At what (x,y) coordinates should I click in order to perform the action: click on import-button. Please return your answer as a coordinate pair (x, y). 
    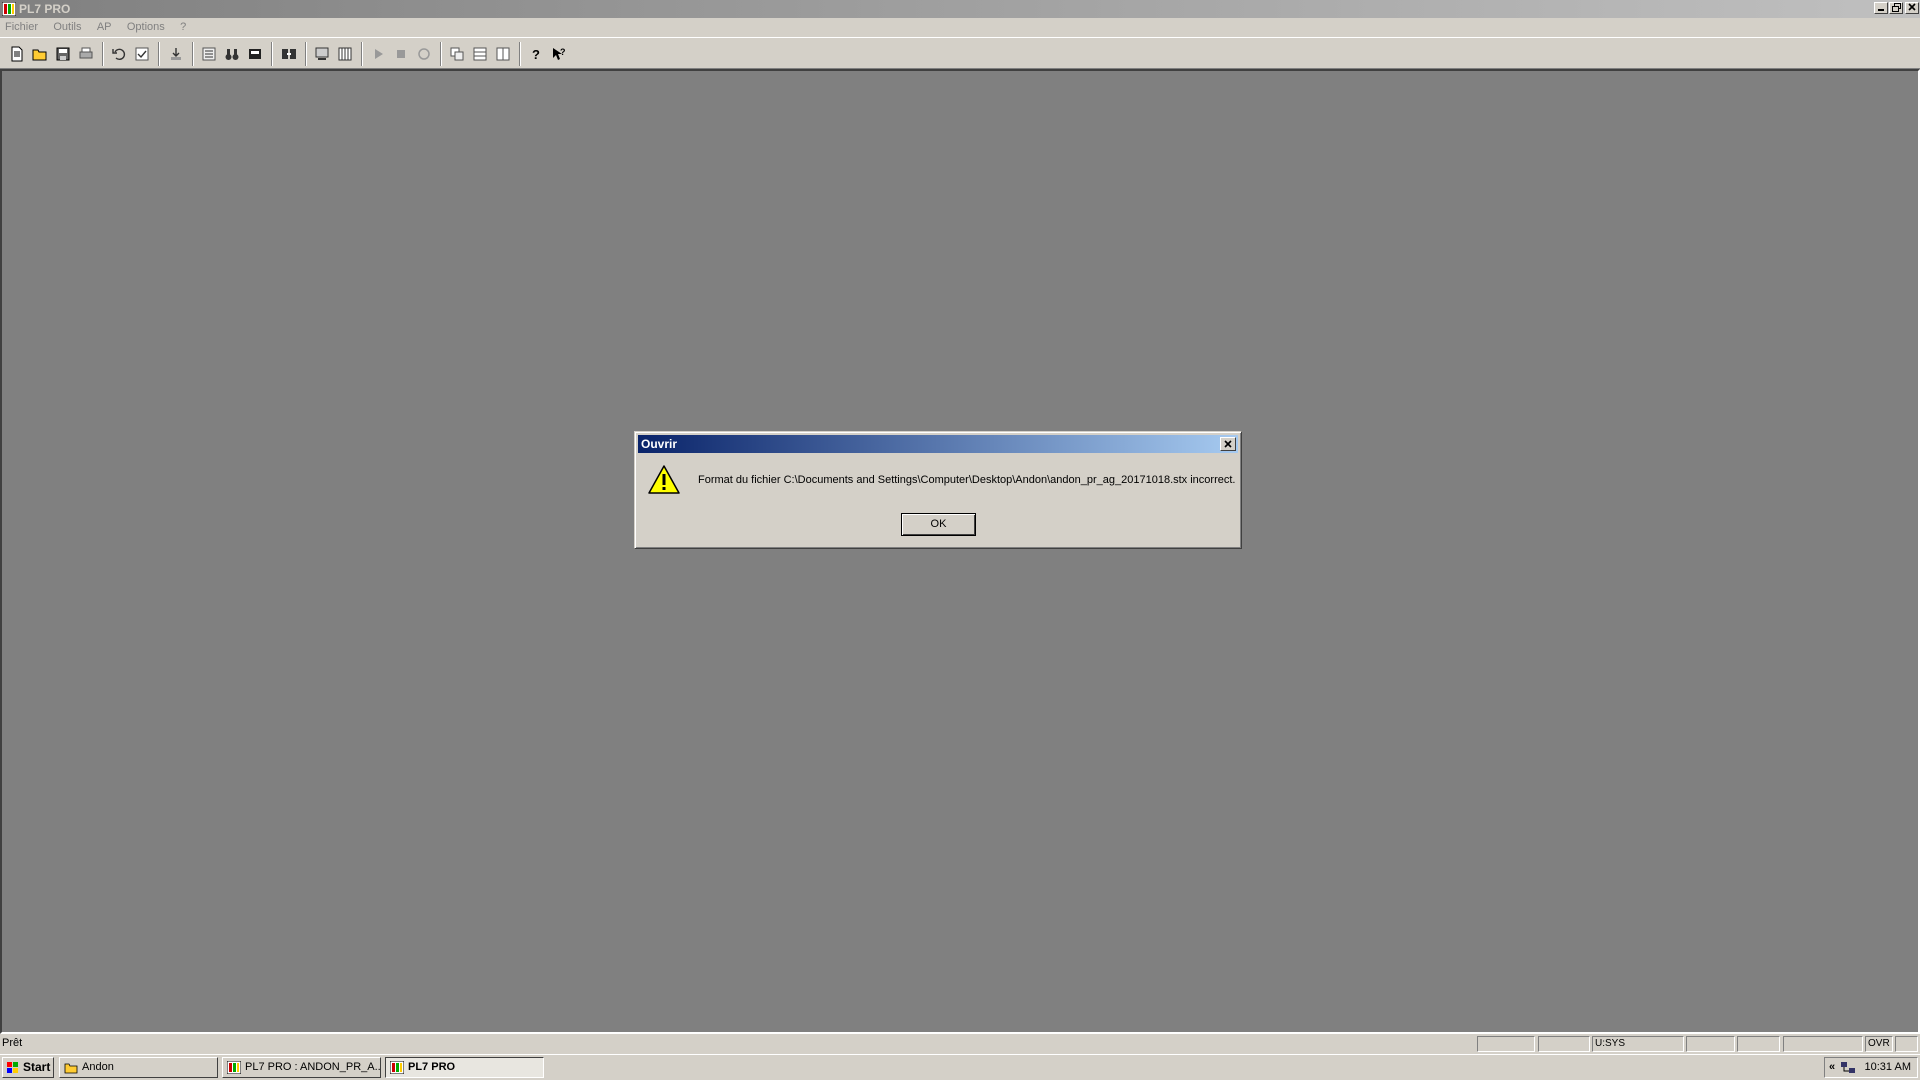
    Looking at the image, I should click on (176, 54).